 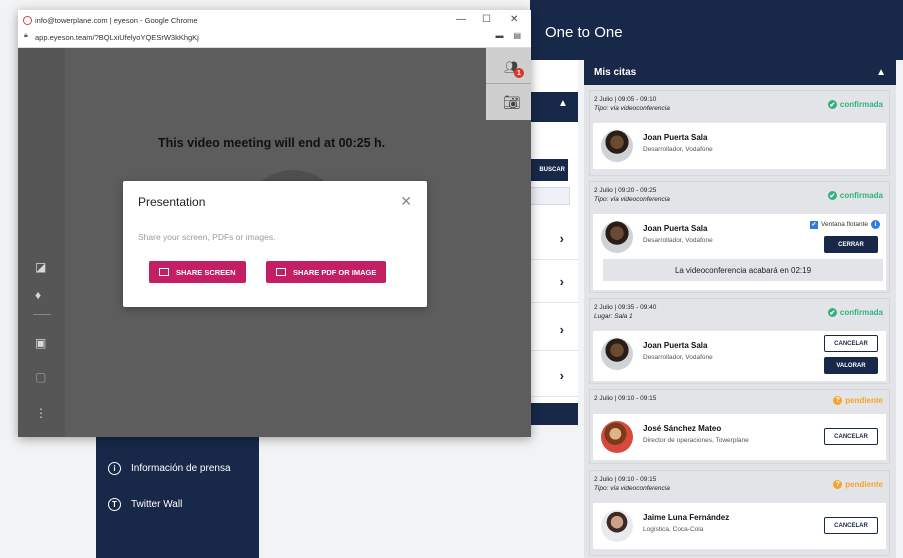 What do you see at coordinates (554, 107) in the screenshot?
I see `middle-panel-header` at bounding box center [554, 107].